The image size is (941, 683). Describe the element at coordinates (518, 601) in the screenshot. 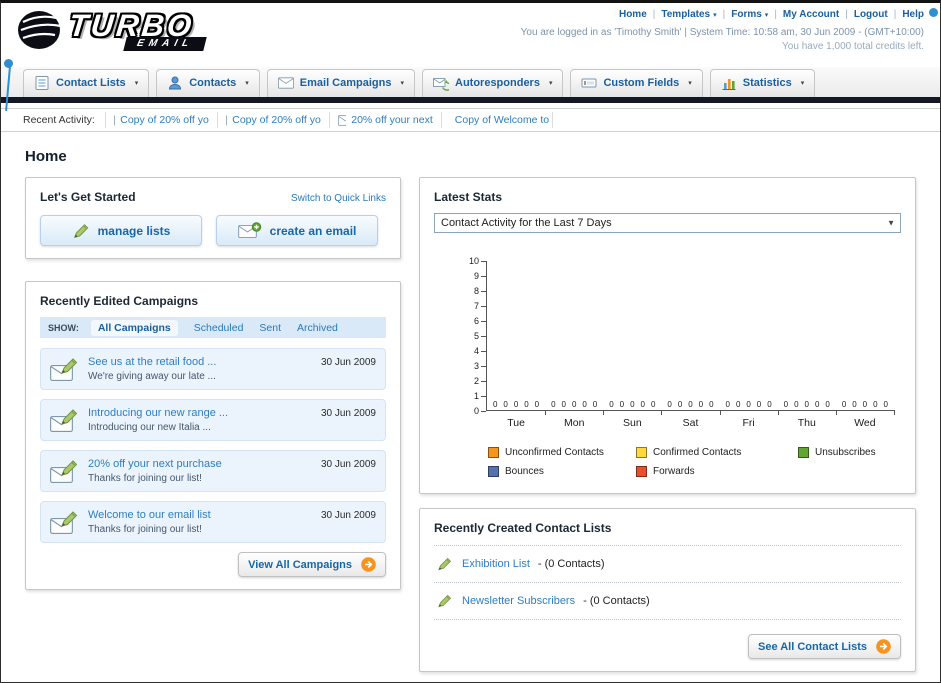

I see `contact-list-name: Newsletter Subscribers` at that location.